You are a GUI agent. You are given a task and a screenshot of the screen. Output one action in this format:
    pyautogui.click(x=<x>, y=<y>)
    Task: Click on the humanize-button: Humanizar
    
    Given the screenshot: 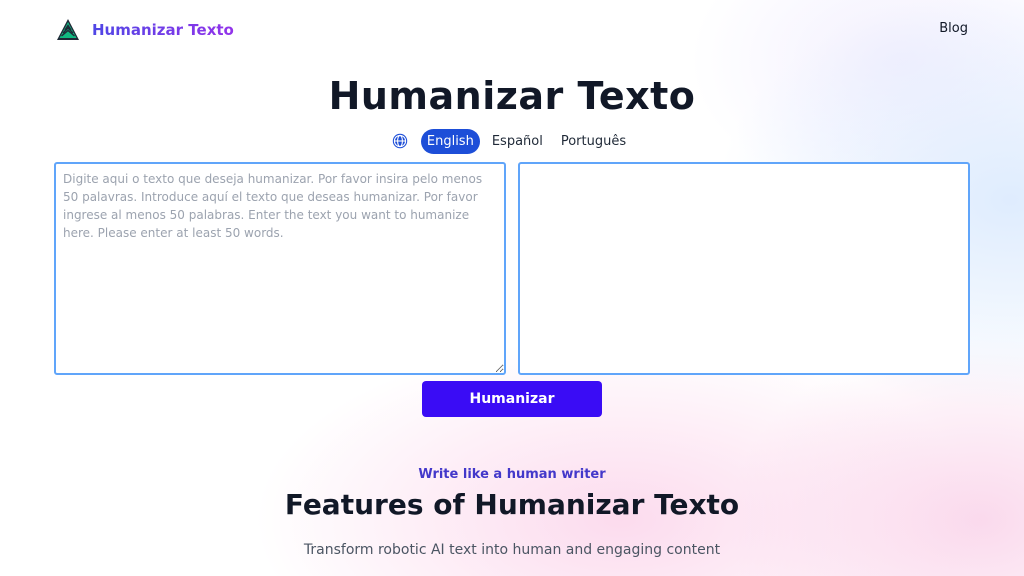 What is the action you would take?
    pyautogui.click(x=512, y=399)
    